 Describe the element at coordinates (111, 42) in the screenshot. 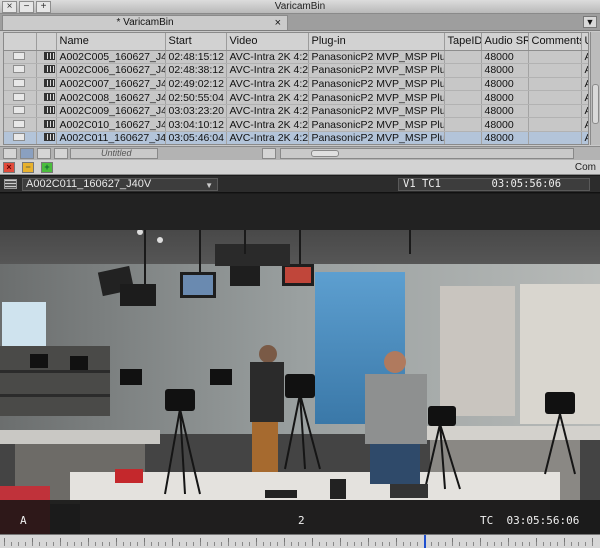

I see `column-header-name: Name` at that location.